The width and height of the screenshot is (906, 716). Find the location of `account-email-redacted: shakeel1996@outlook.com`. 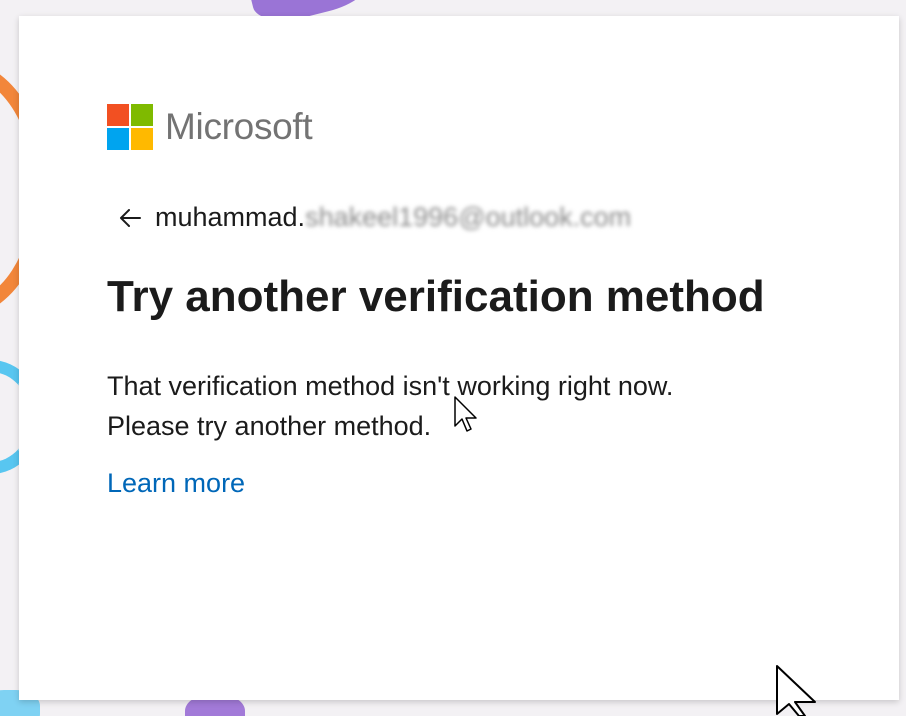

account-email-redacted: shakeel1996@outlook.com is located at coordinates (468, 217).